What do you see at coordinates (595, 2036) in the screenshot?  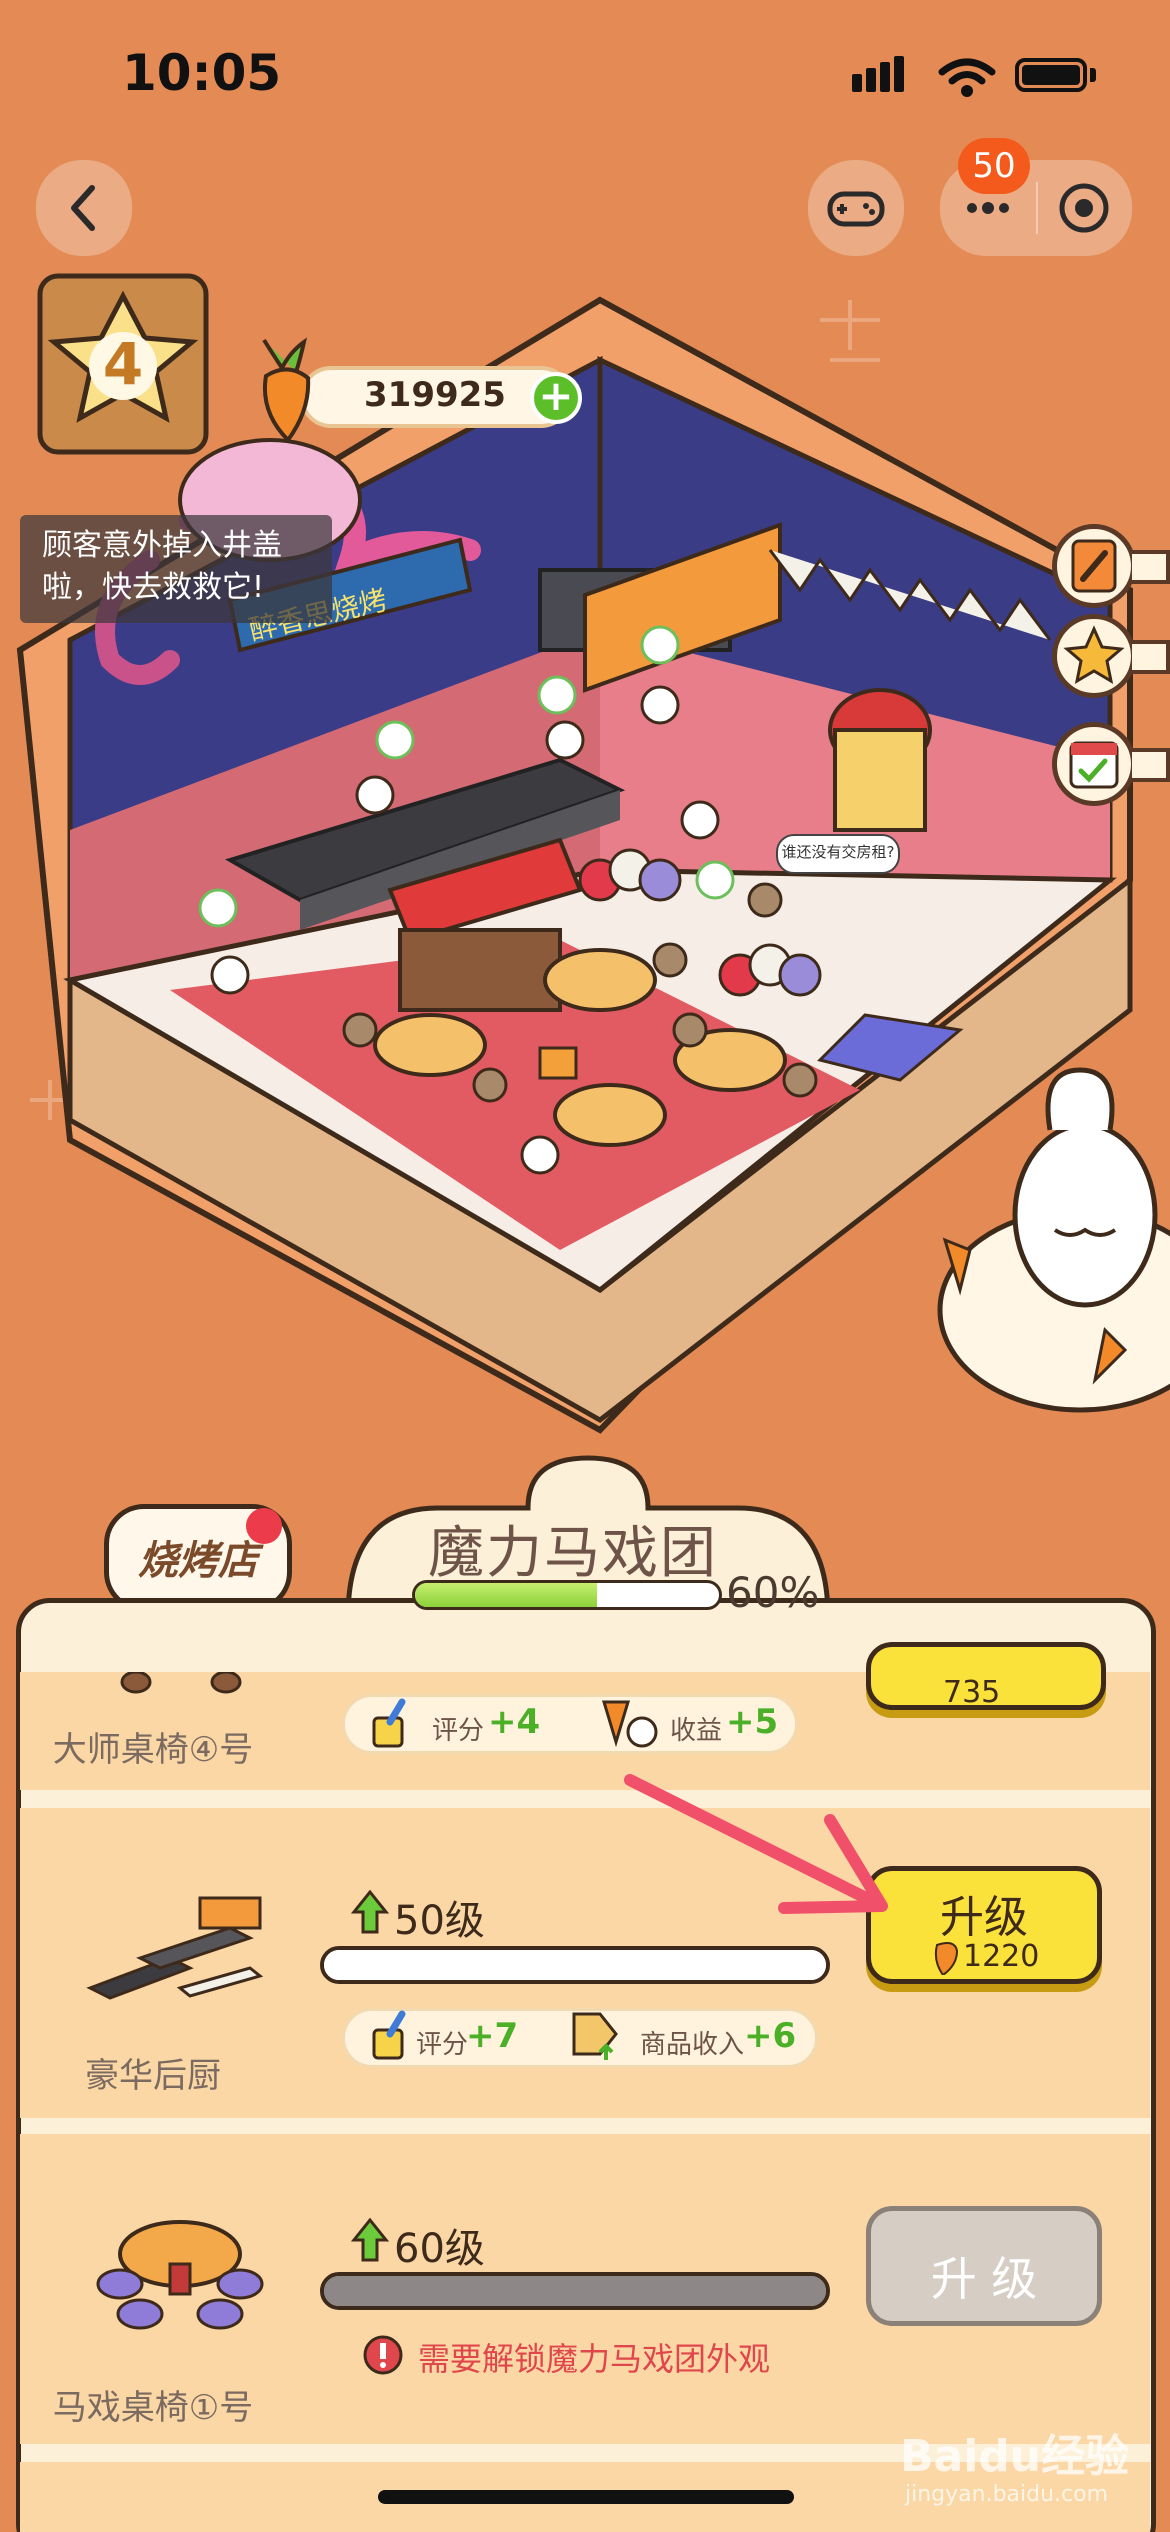 I see `price-tag-icon` at bounding box center [595, 2036].